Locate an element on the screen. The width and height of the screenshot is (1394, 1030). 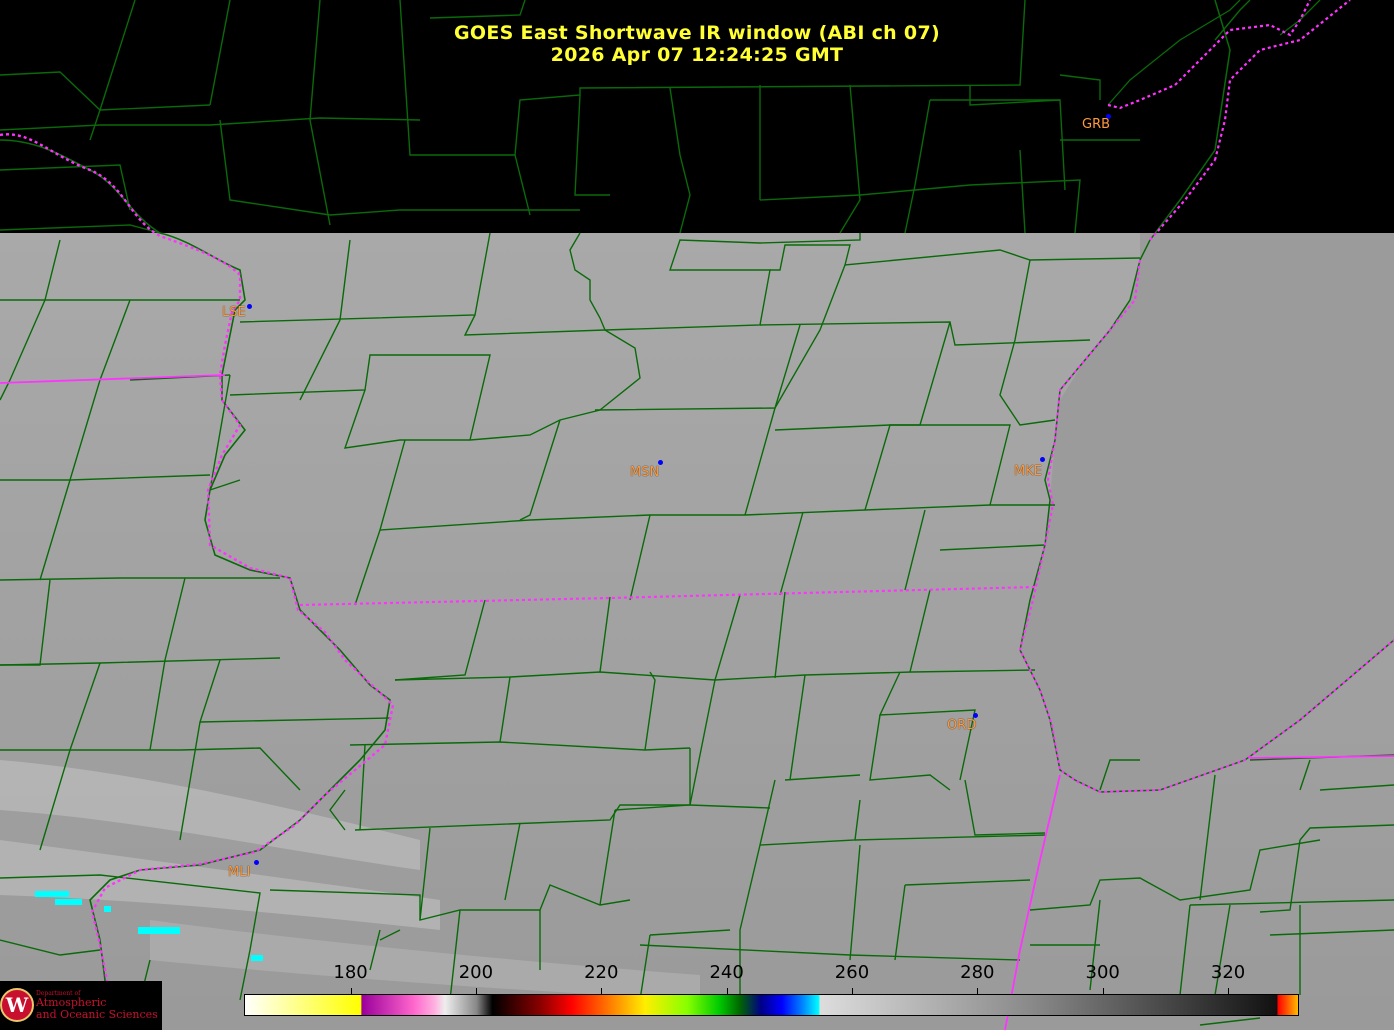
colorbar-tick-label: 300 is located at coordinates (1102, 972).